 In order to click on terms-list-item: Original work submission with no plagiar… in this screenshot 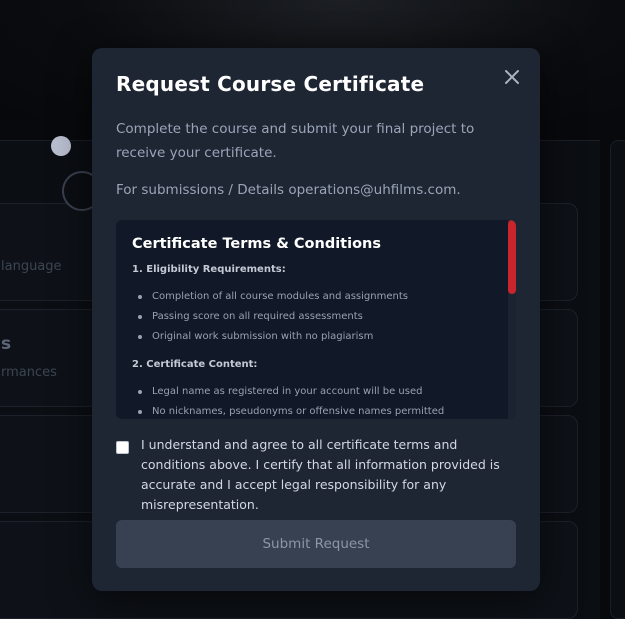, I will do `click(314, 337)`.